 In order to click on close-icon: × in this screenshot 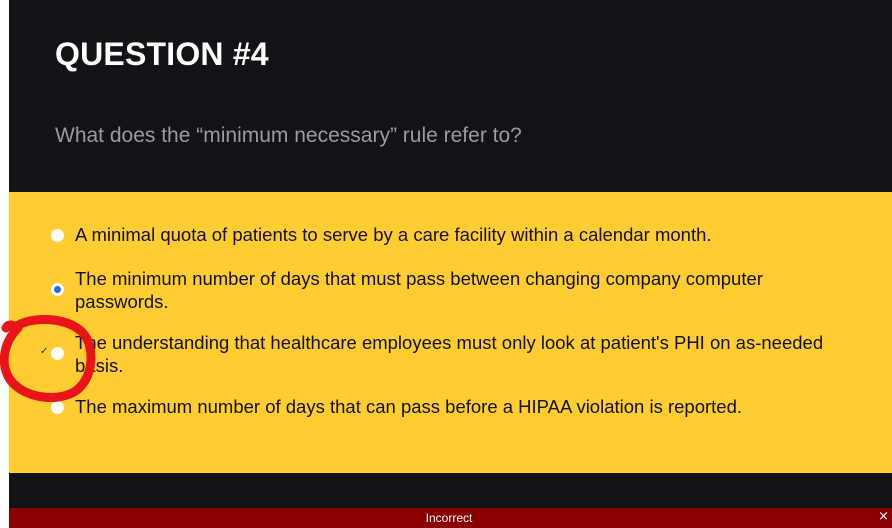, I will do `click(883, 516)`.